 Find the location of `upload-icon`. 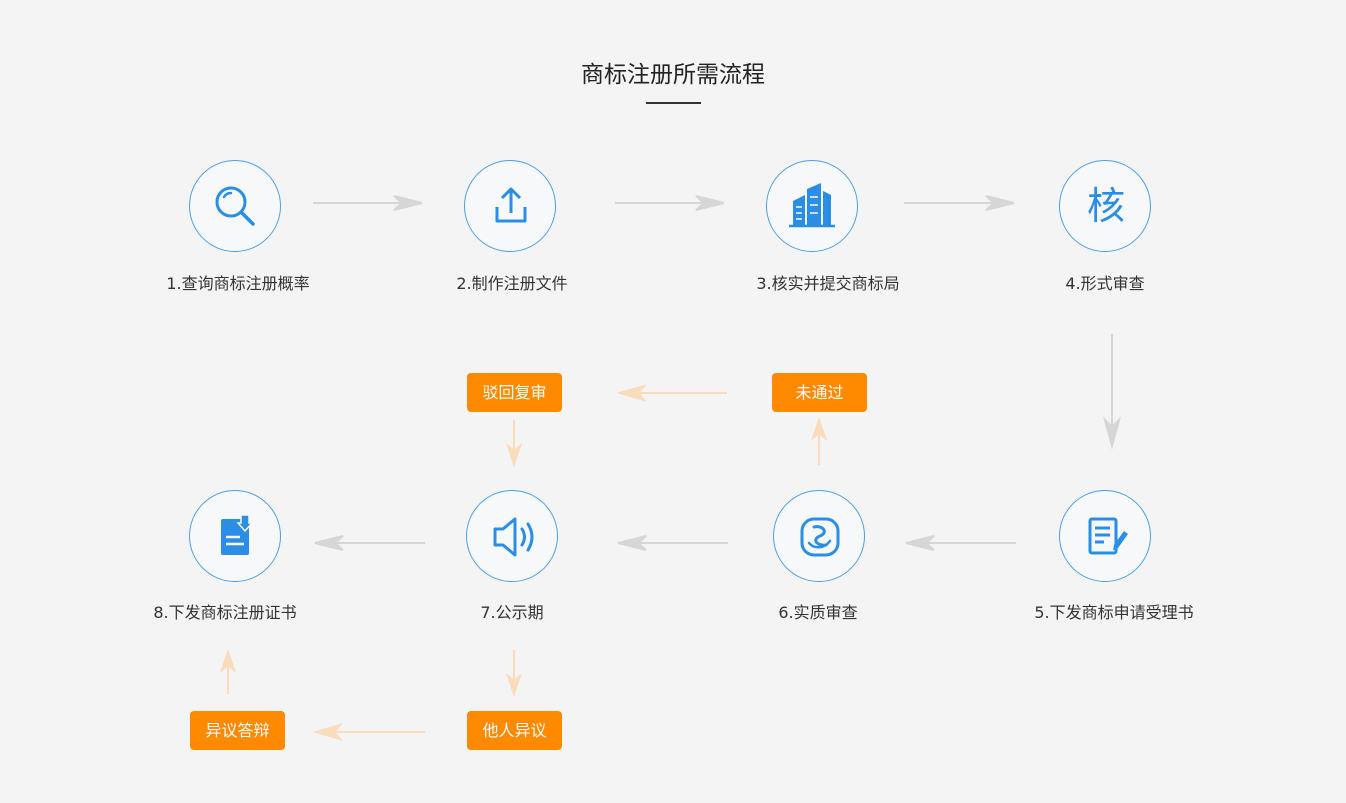

upload-icon is located at coordinates (511, 205).